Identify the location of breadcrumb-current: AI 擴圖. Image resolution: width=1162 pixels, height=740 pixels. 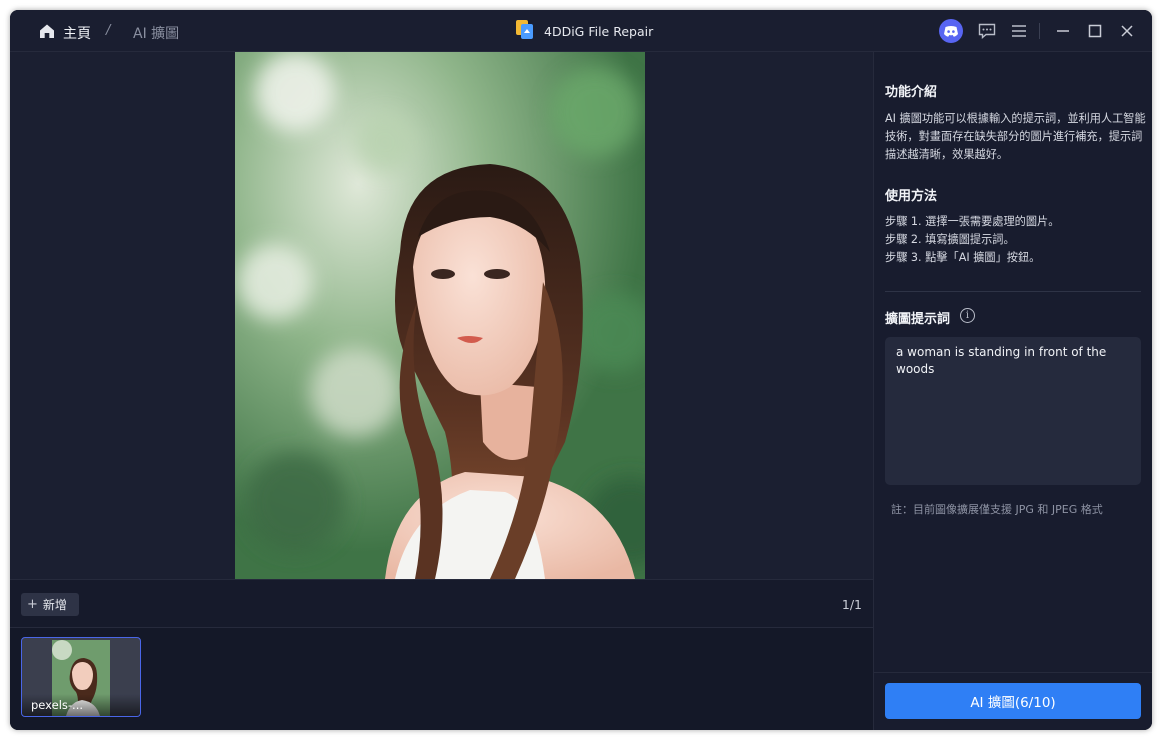
(156, 34).